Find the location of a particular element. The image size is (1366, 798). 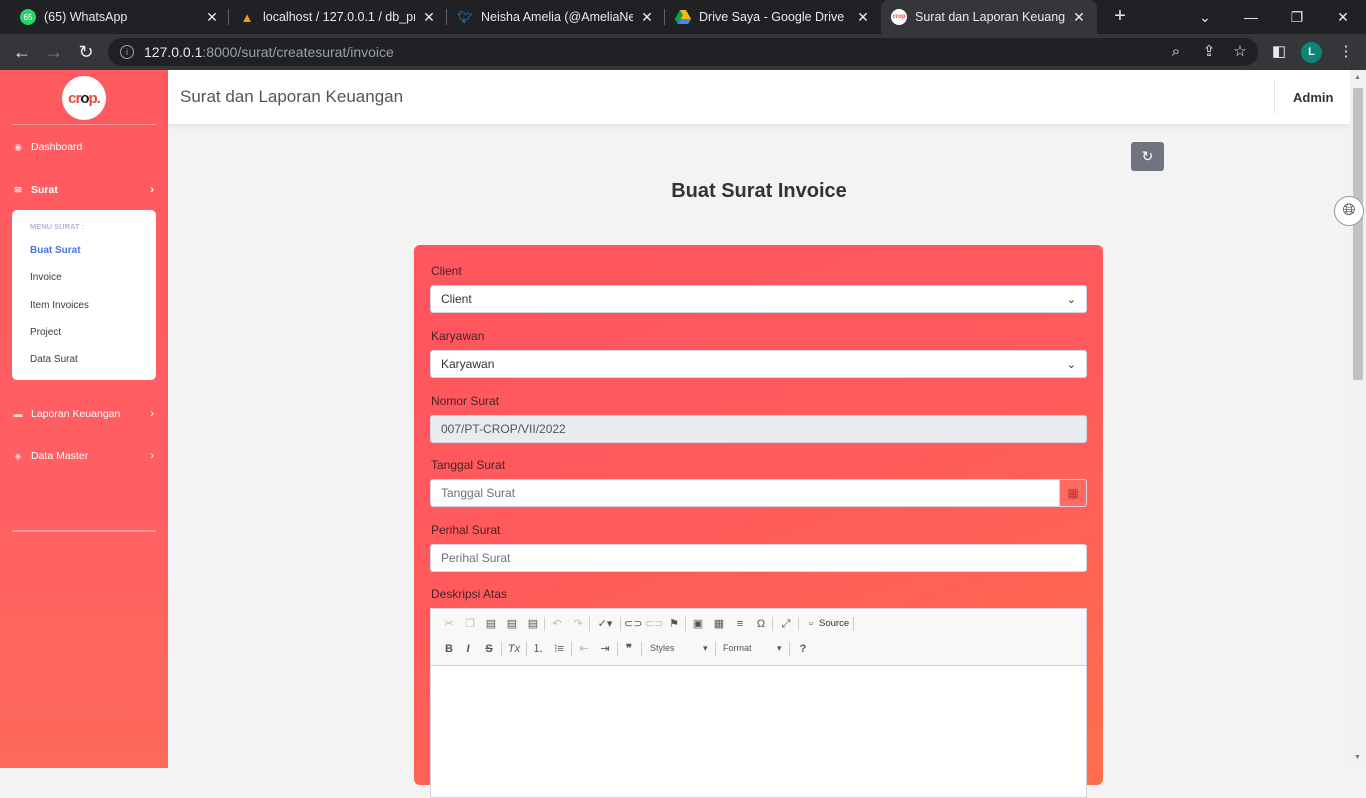

source-button: Source is located at coordinates (834, 623).